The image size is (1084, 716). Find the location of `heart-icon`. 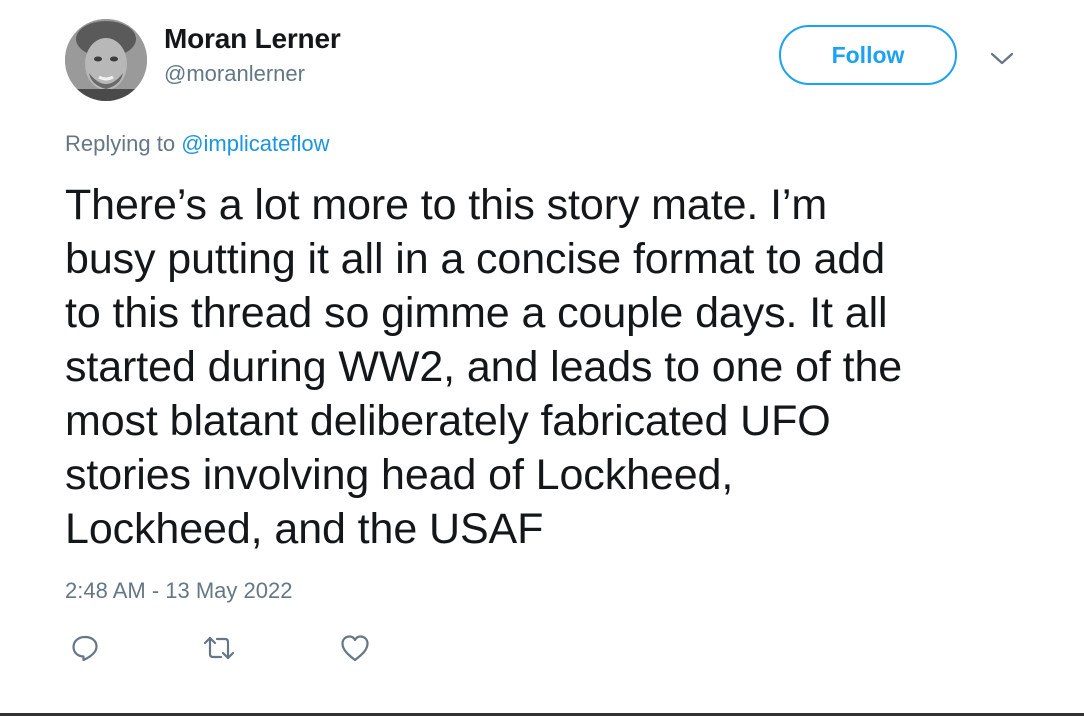

heart-icon is located at coordinates (355, 648).